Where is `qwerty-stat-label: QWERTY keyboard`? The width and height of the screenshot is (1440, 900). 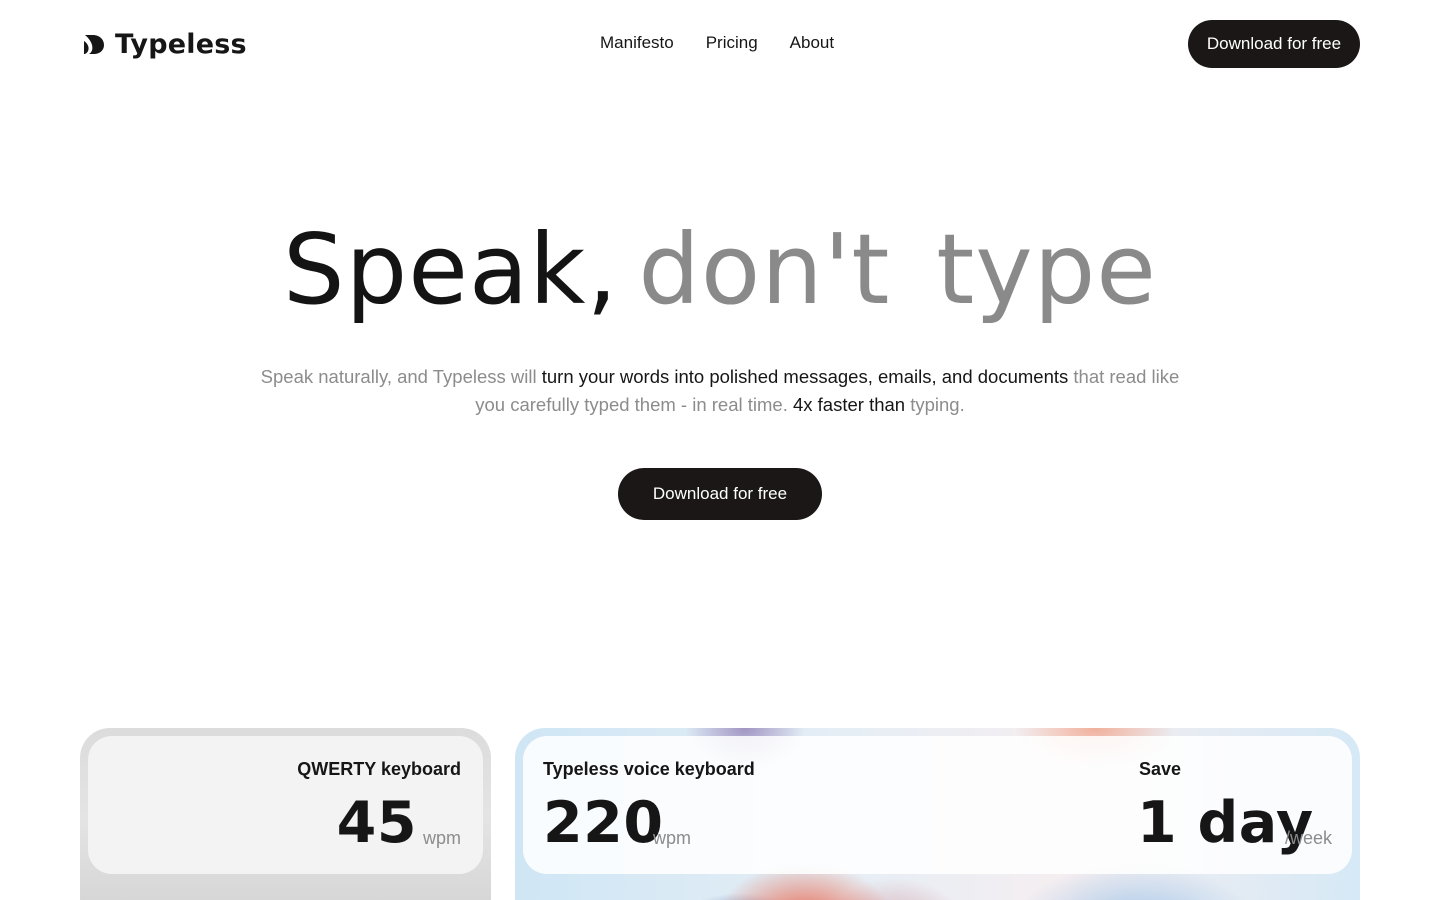
qwerty-stat-label: QWERTY keyboard is located at coordinates (379, 769).